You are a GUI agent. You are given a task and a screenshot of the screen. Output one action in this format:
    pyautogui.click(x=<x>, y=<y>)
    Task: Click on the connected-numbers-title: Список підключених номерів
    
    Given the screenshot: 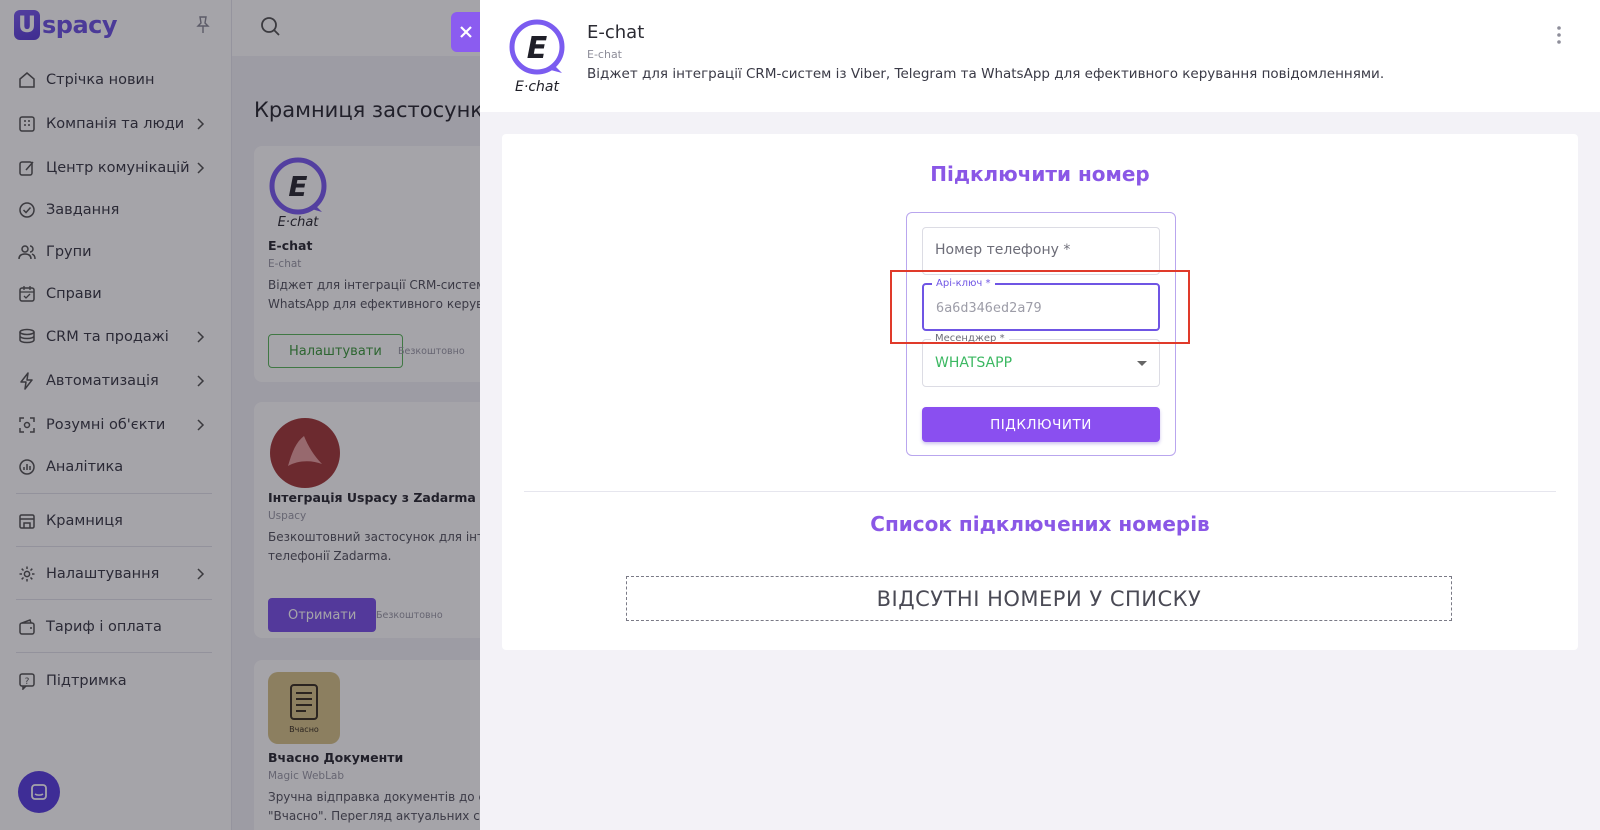 What is the action you would take?
    pyautogui.click(x=1040, y=524)
    